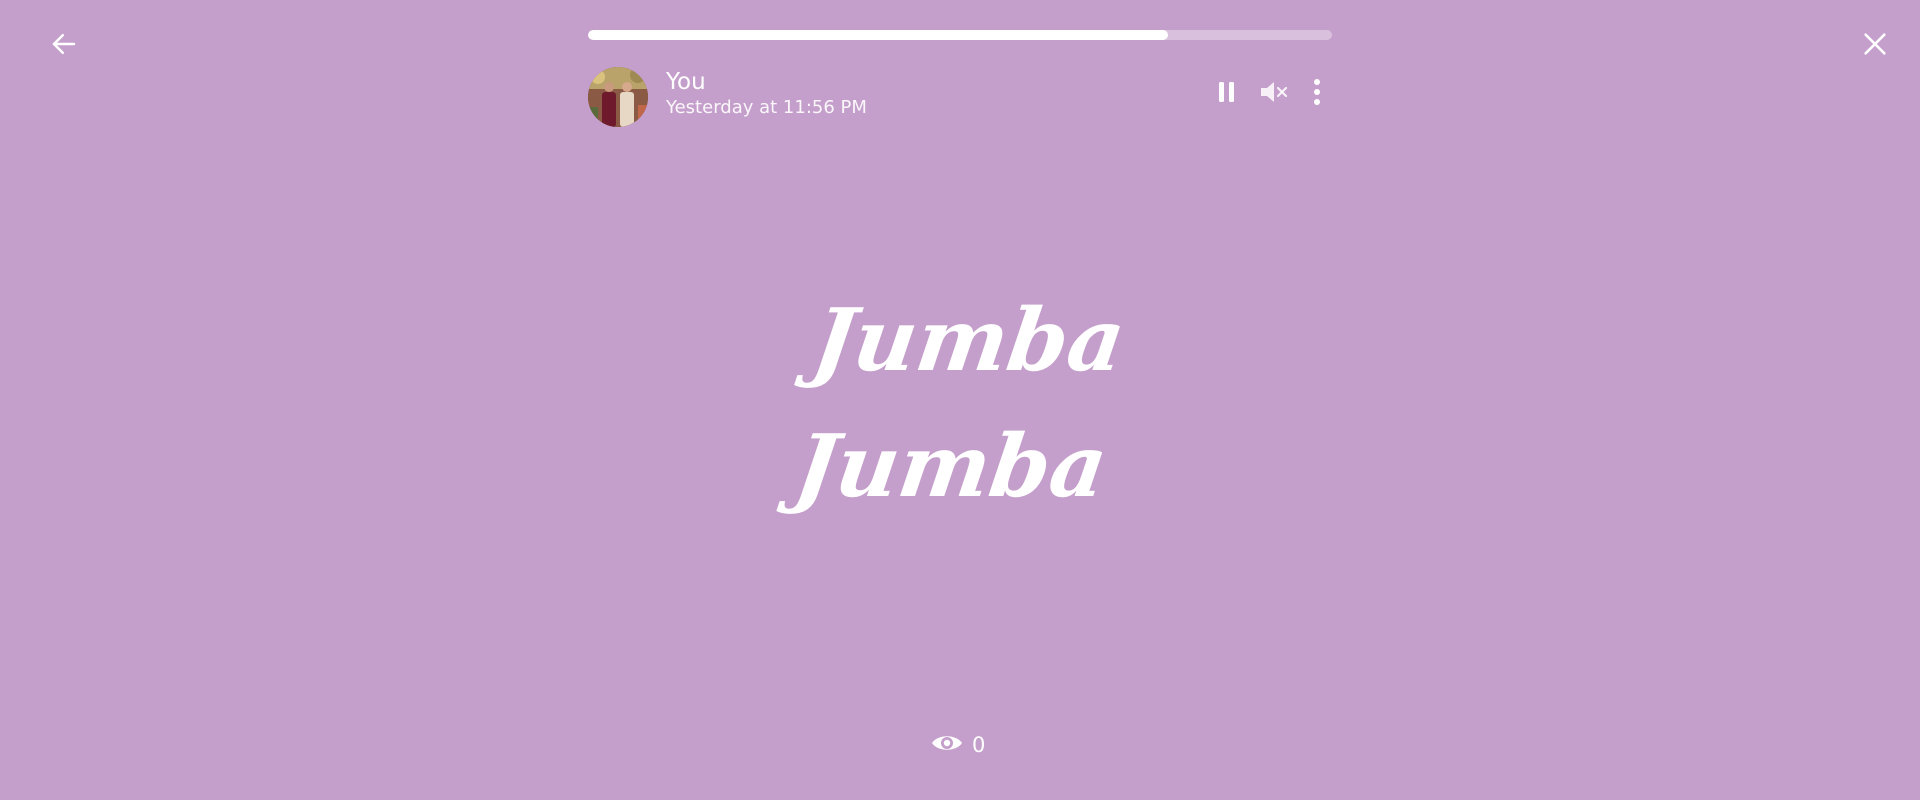  I want to click on story-timestamp: Yesterday at 11:56 PM, so click(766, 107).